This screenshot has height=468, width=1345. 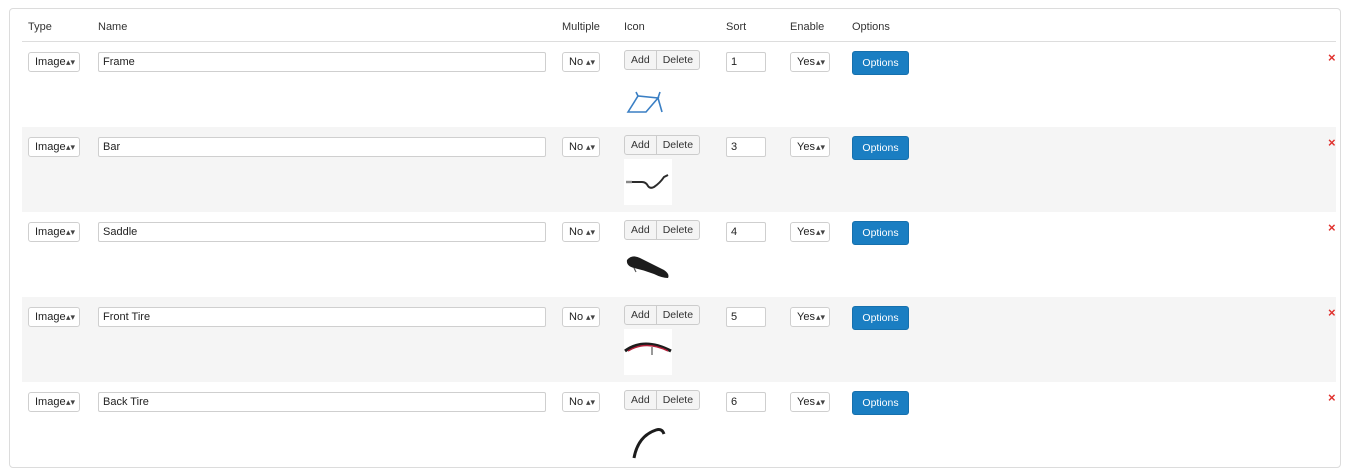 I want to click on col-type: Type, so click(x=40, y=27).